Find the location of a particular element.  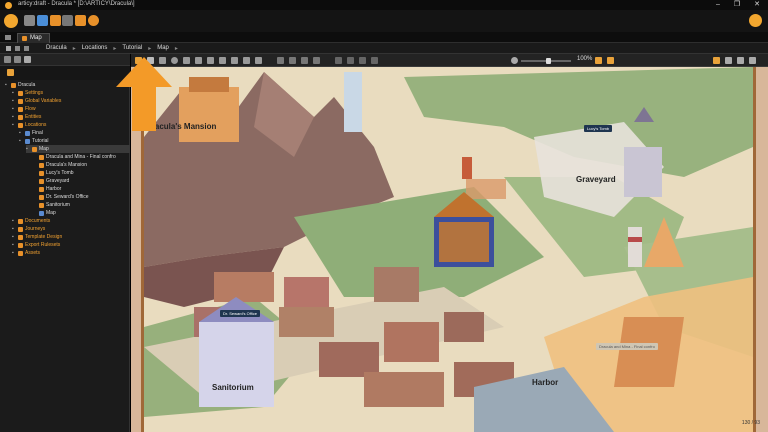

collapse-icon is located at coordinates (27, 59).